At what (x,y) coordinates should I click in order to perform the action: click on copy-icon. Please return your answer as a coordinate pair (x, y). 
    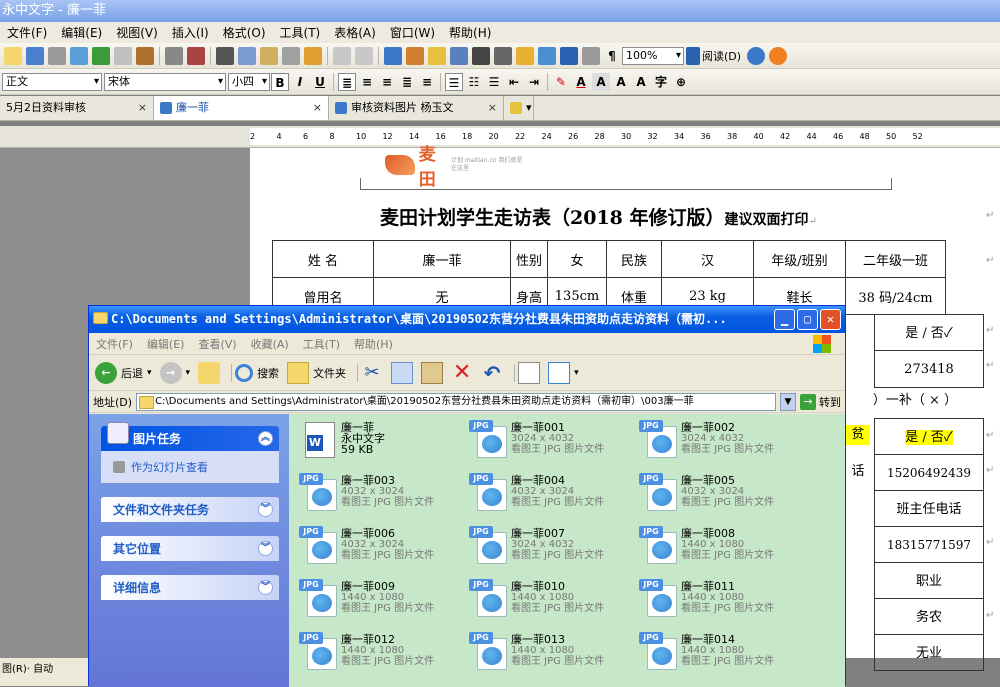
    Looking at the image, I should click on (247, 55).